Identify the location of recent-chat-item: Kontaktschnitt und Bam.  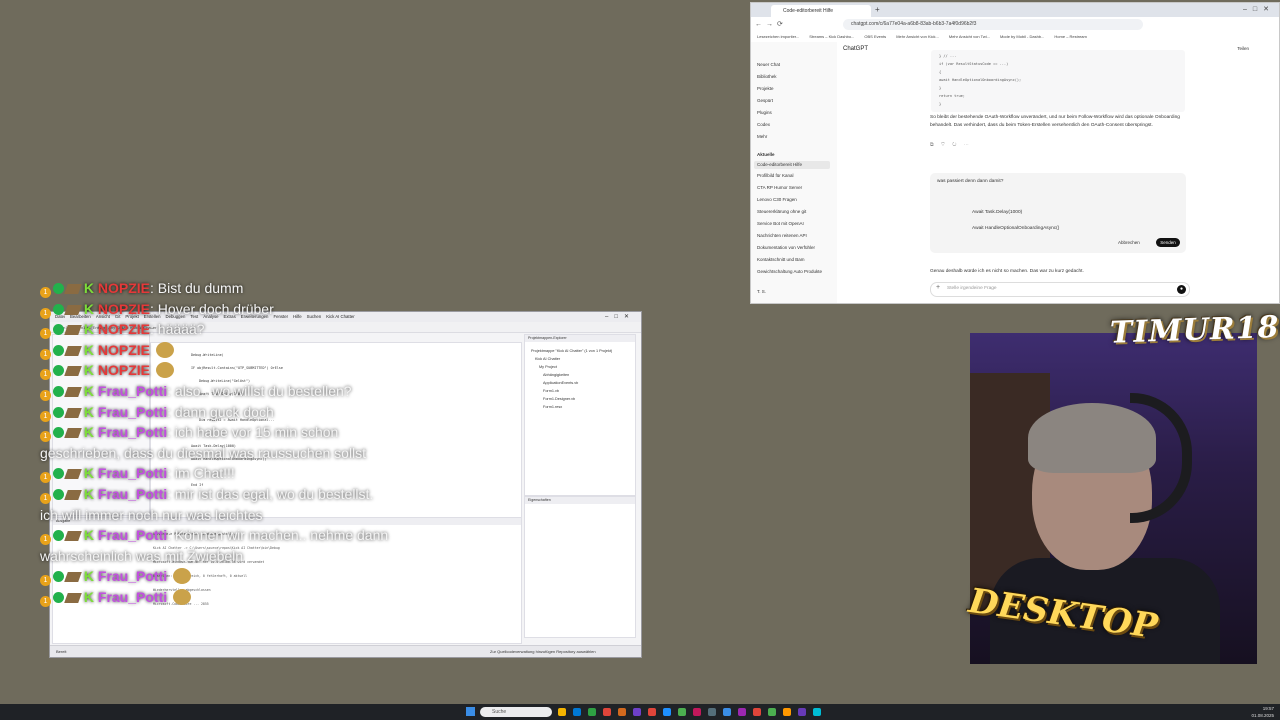
(781, 259).